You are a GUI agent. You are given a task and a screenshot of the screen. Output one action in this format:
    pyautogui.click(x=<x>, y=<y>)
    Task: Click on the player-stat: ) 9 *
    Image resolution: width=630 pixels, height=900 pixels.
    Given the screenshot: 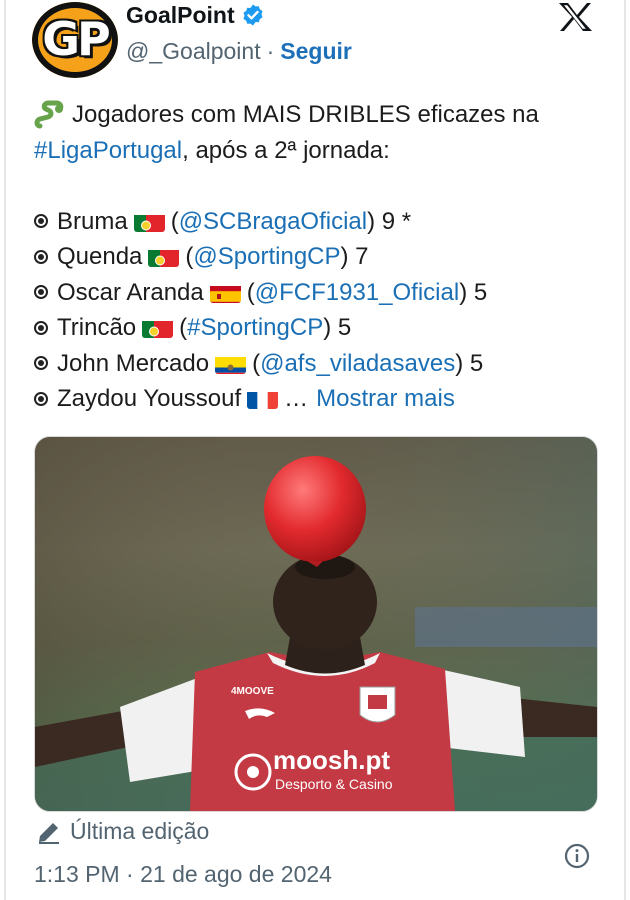 What is the action you would take?
    pyautogui.click(x=389, y=221)
    